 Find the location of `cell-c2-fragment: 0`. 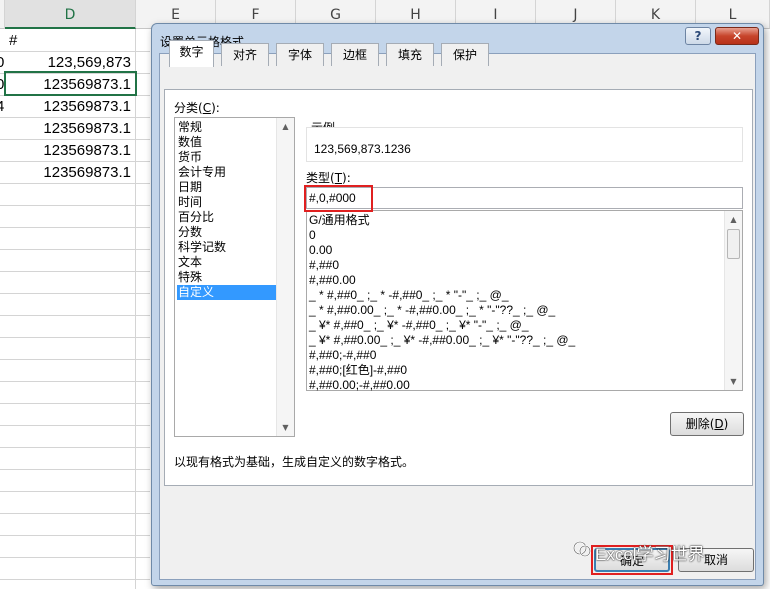

cell-c2-fragment: 0 is located at coordinates (2, 62).